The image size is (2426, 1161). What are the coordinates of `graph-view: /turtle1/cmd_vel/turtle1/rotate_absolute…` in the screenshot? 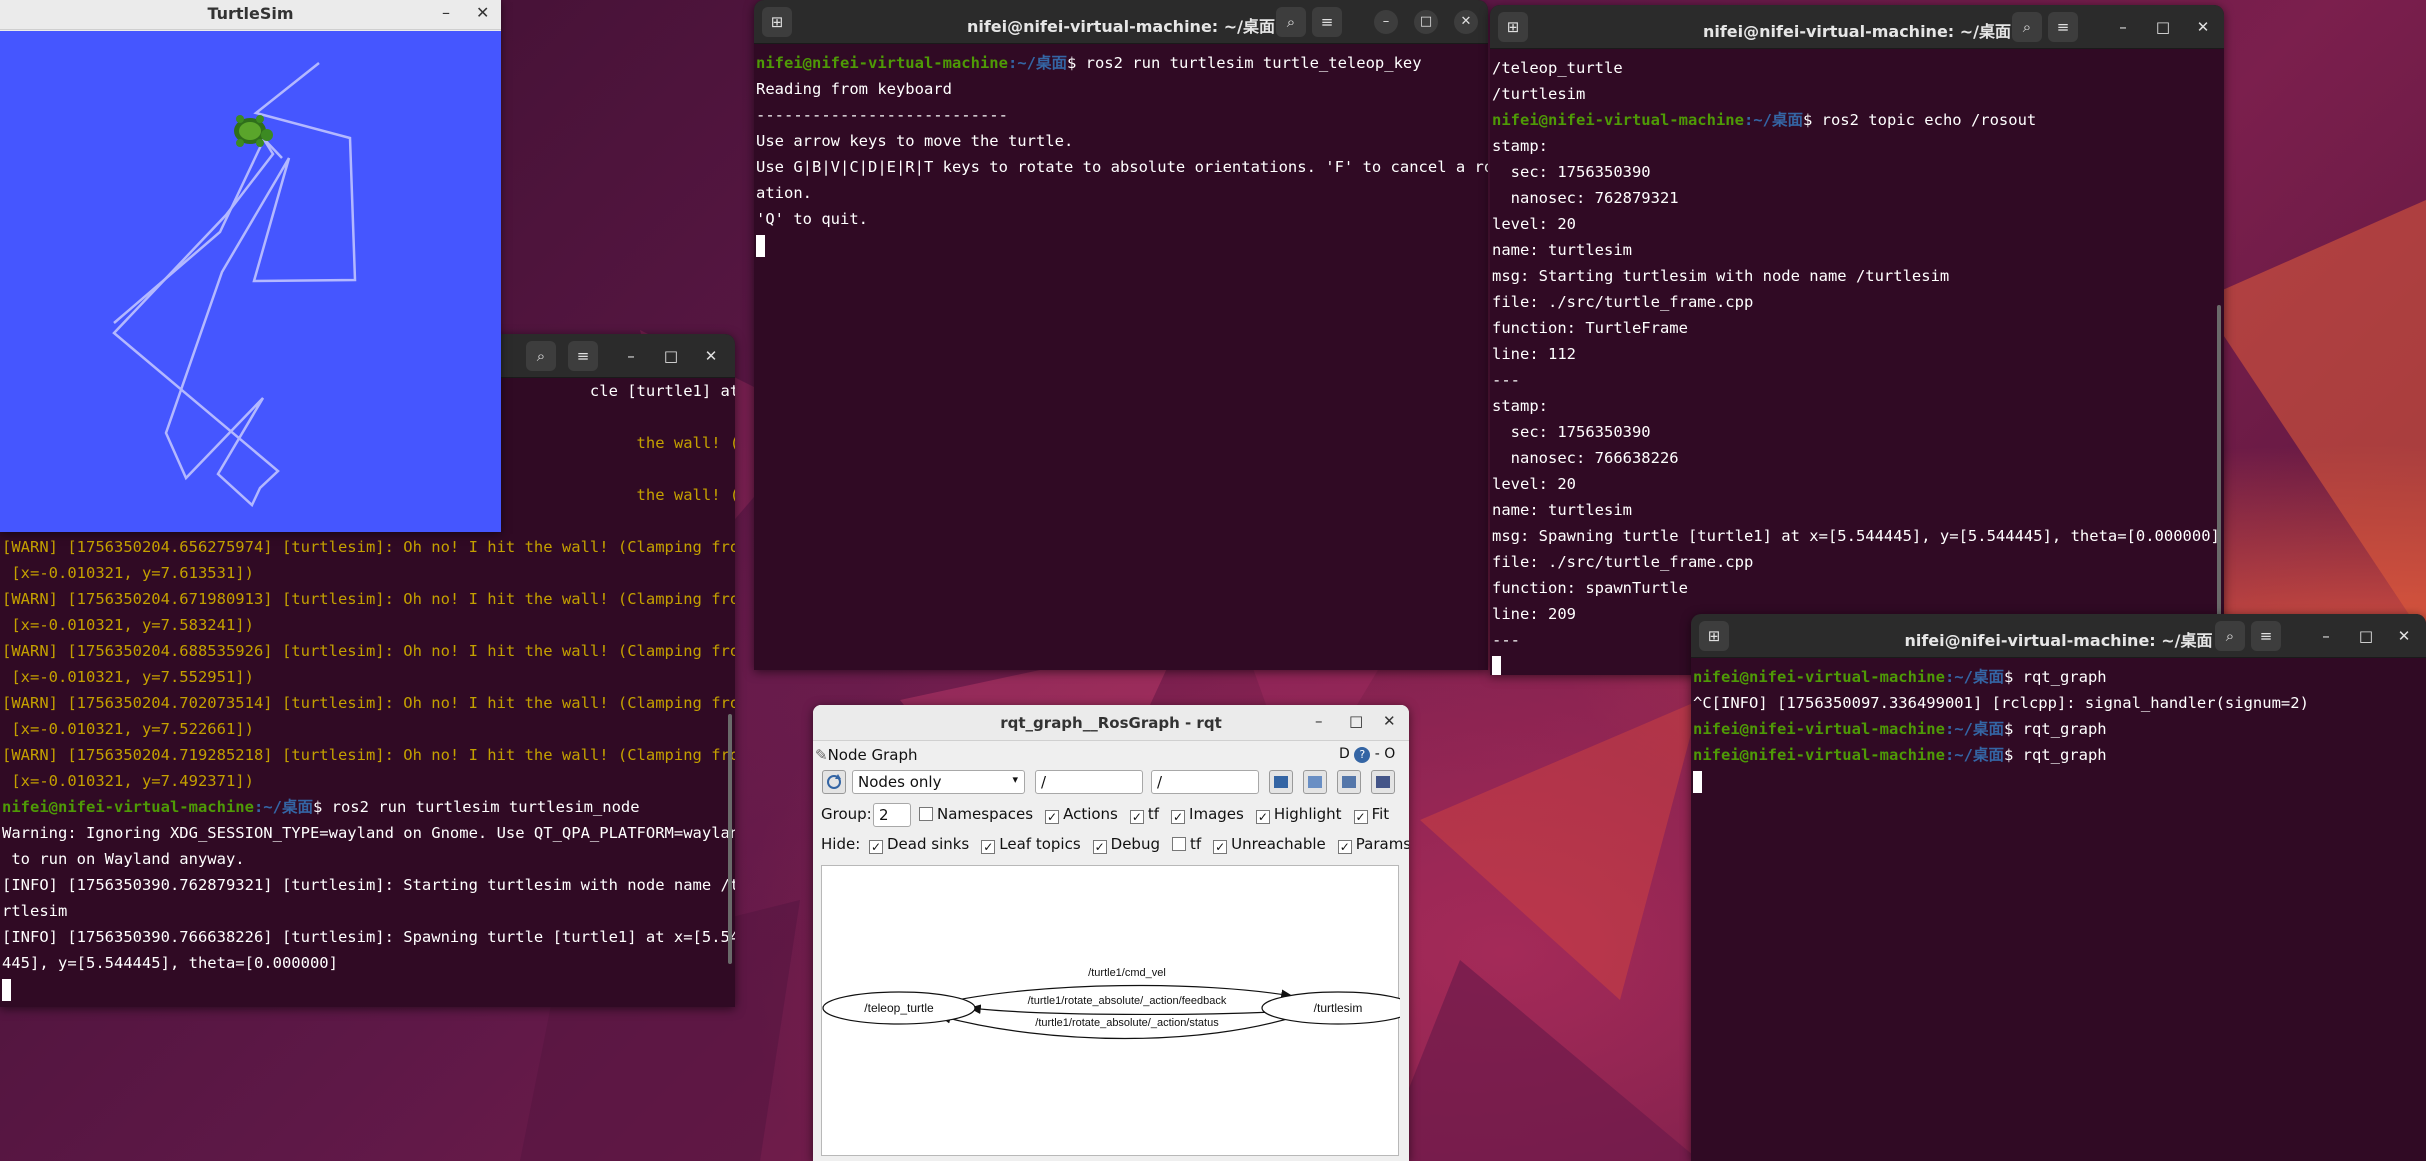 It's located at (1115, 1011).